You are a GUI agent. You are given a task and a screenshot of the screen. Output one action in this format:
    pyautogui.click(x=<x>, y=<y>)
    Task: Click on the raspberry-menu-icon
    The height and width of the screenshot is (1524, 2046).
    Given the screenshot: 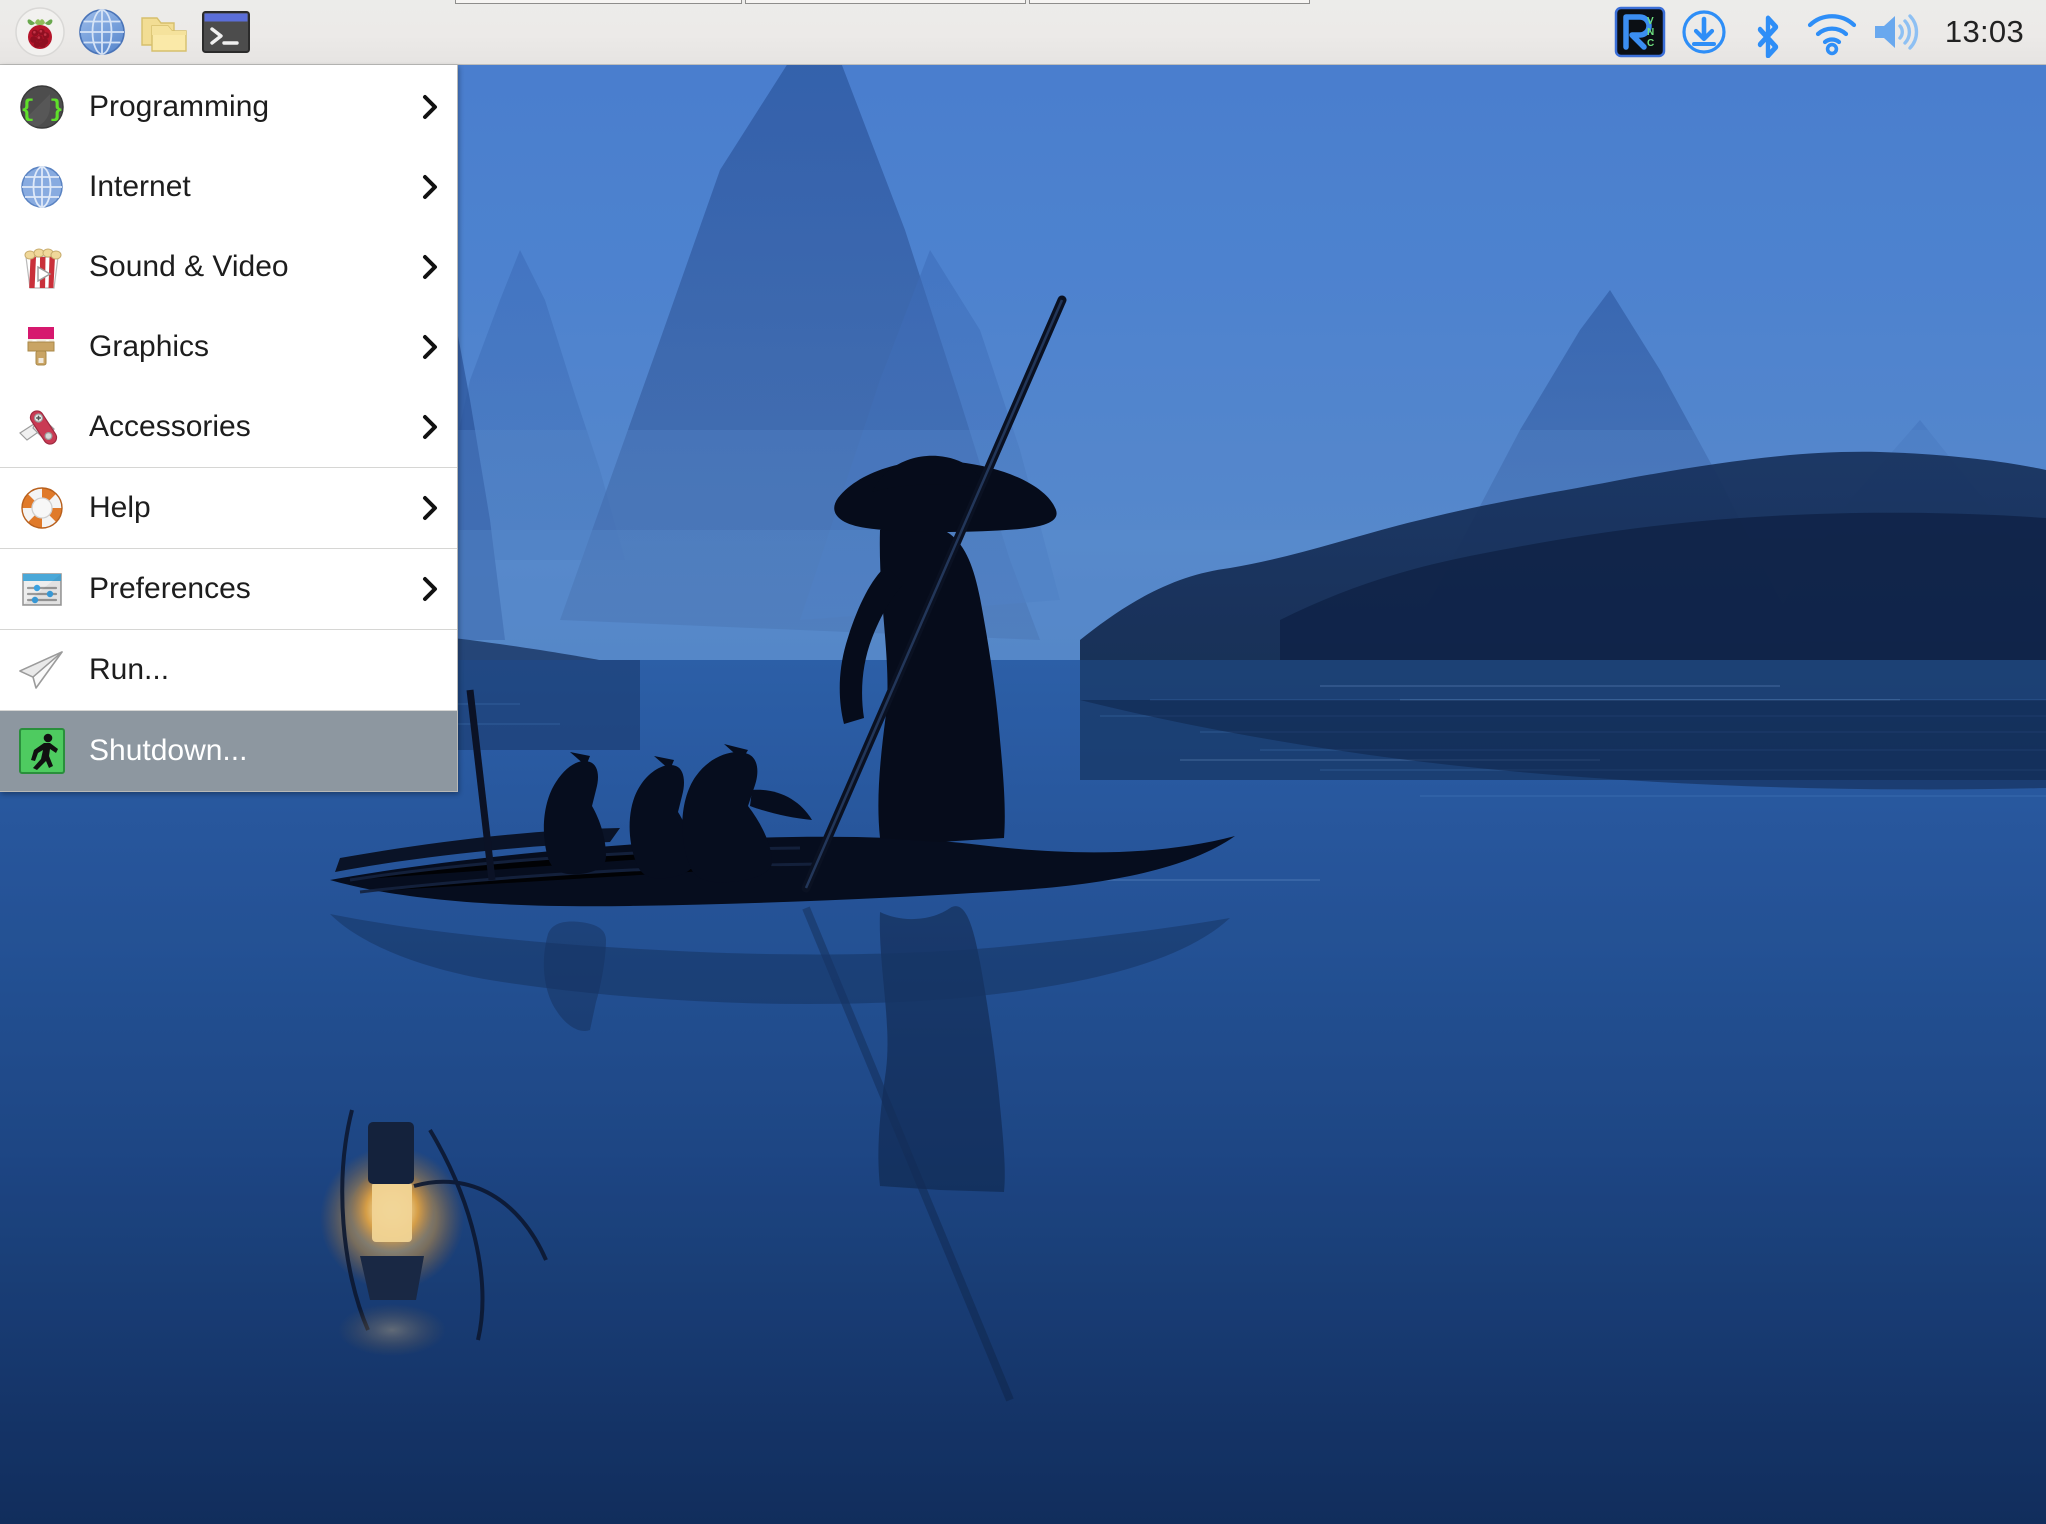 What is the action you would take?
    pyautogui.click(x=40, y=32)
    